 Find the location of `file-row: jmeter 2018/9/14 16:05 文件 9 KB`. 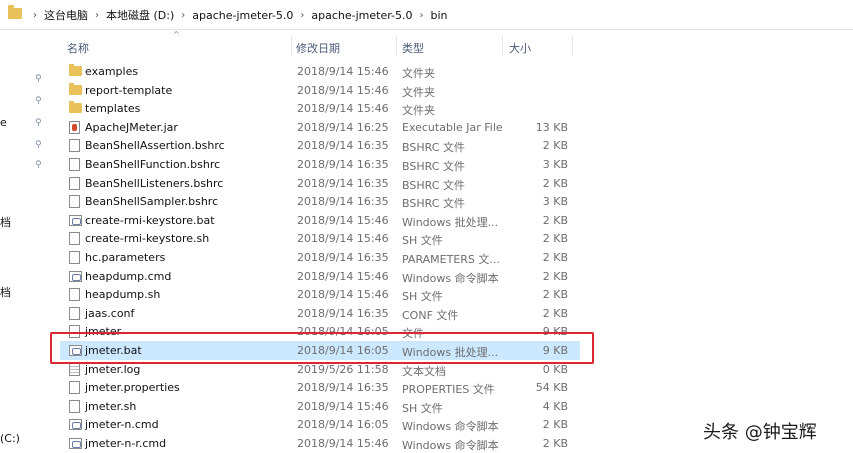

file-row: jmeter 2018/9/14 16:05 文件 9 KB is located at coordinates (320, 331).